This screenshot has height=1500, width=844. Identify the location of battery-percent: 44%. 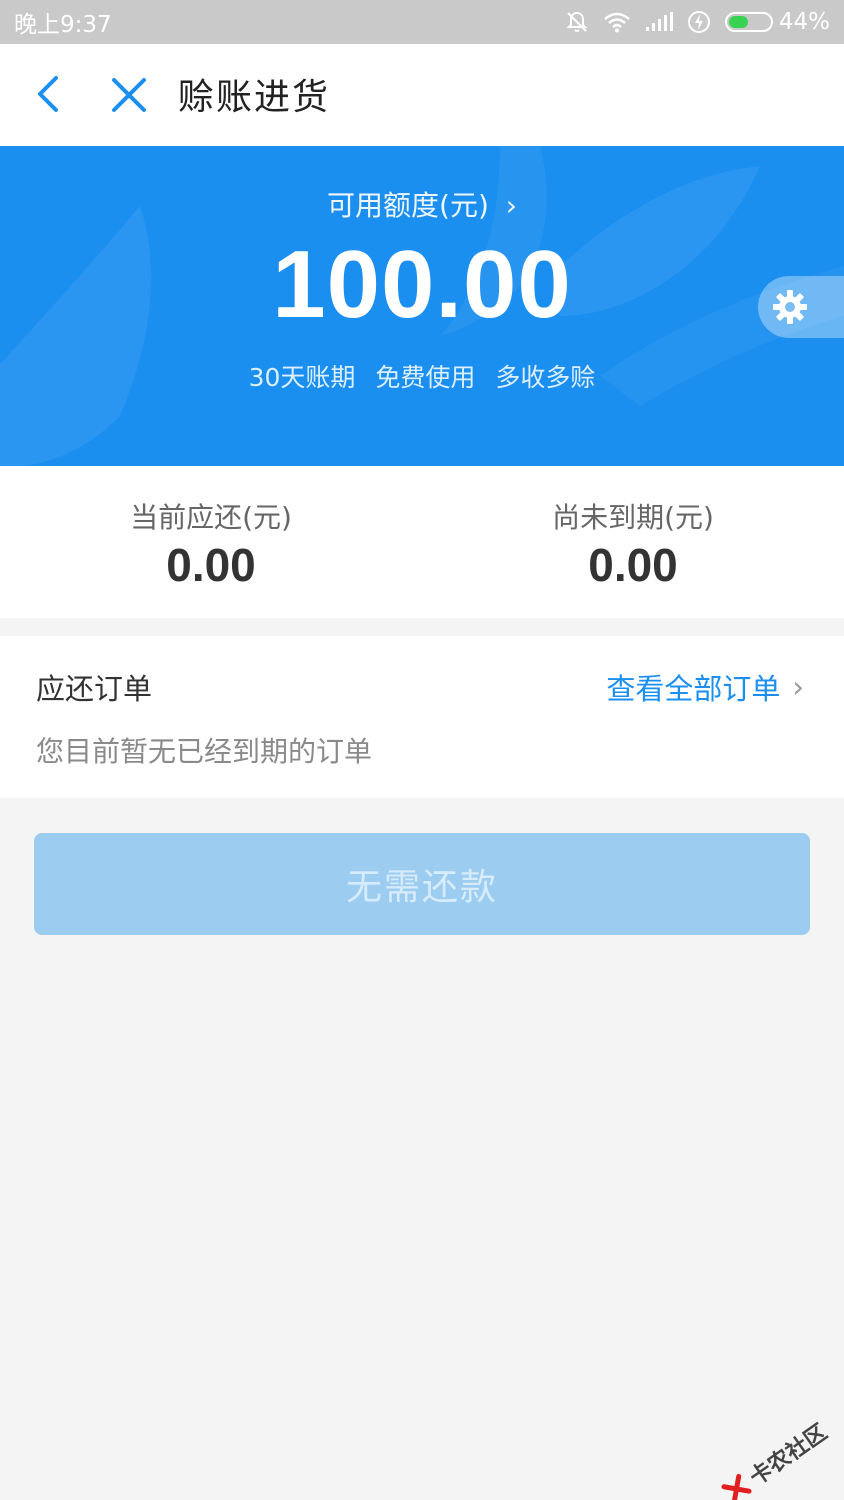
(804, 22).